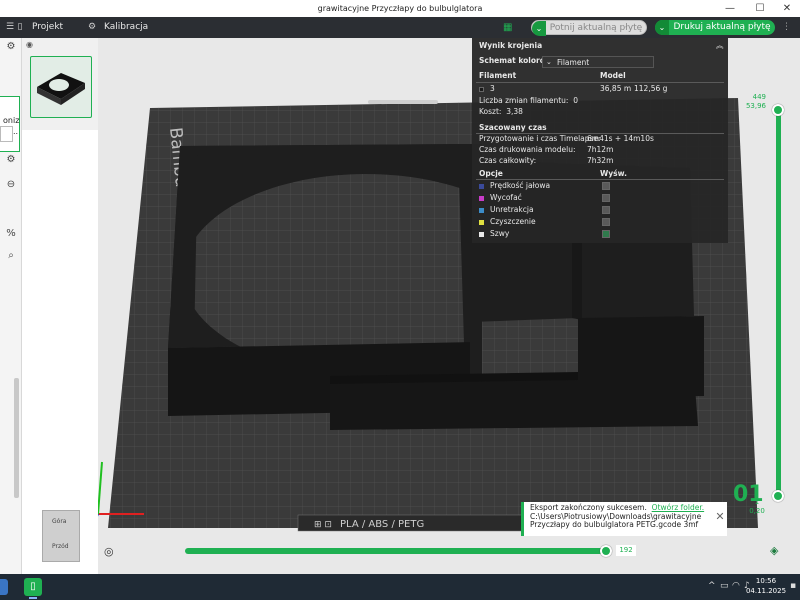 This screenshot has height=600, width=800. Describe the element at coordinates (626, 550) in the screenshot. I see `move-slider-value: 192` at that location.